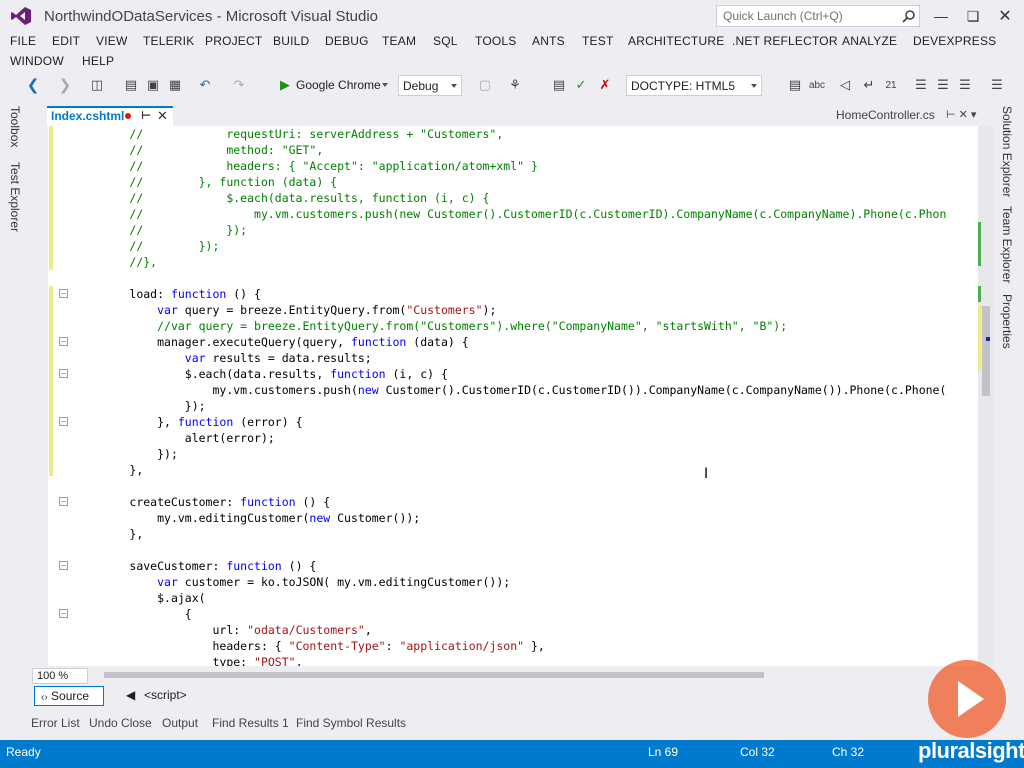 Image resolution: width=1024 pixels, height=768 pixels. Describe the element at coordinates (1007, 151) in the screenshot. I see `solution-explorer-tab: Solution Explorer` at that location.